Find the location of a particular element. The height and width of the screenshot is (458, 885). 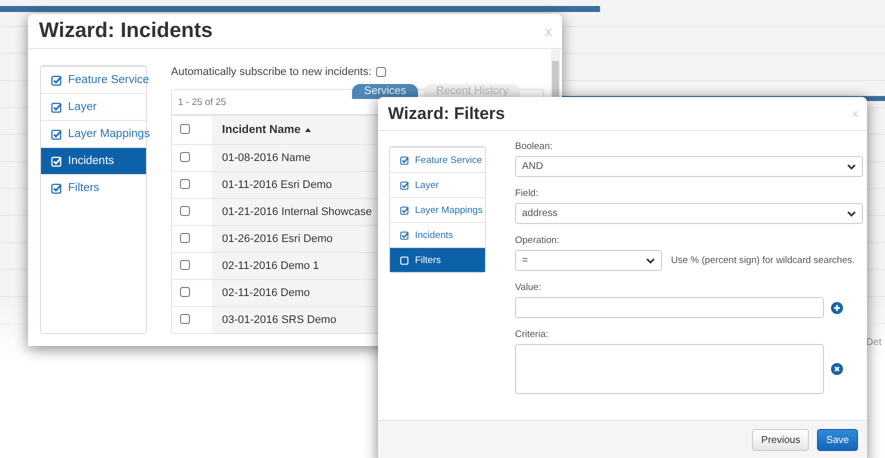

subscribe-checkbox is located at coordinates (381, 72).